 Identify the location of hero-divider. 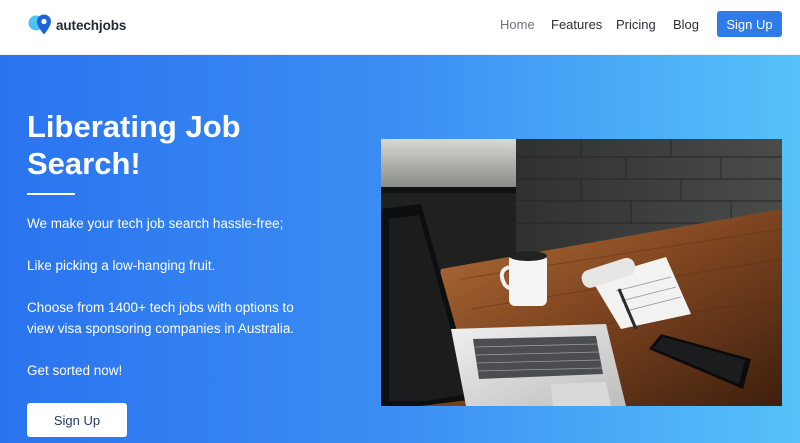
(51, 194).